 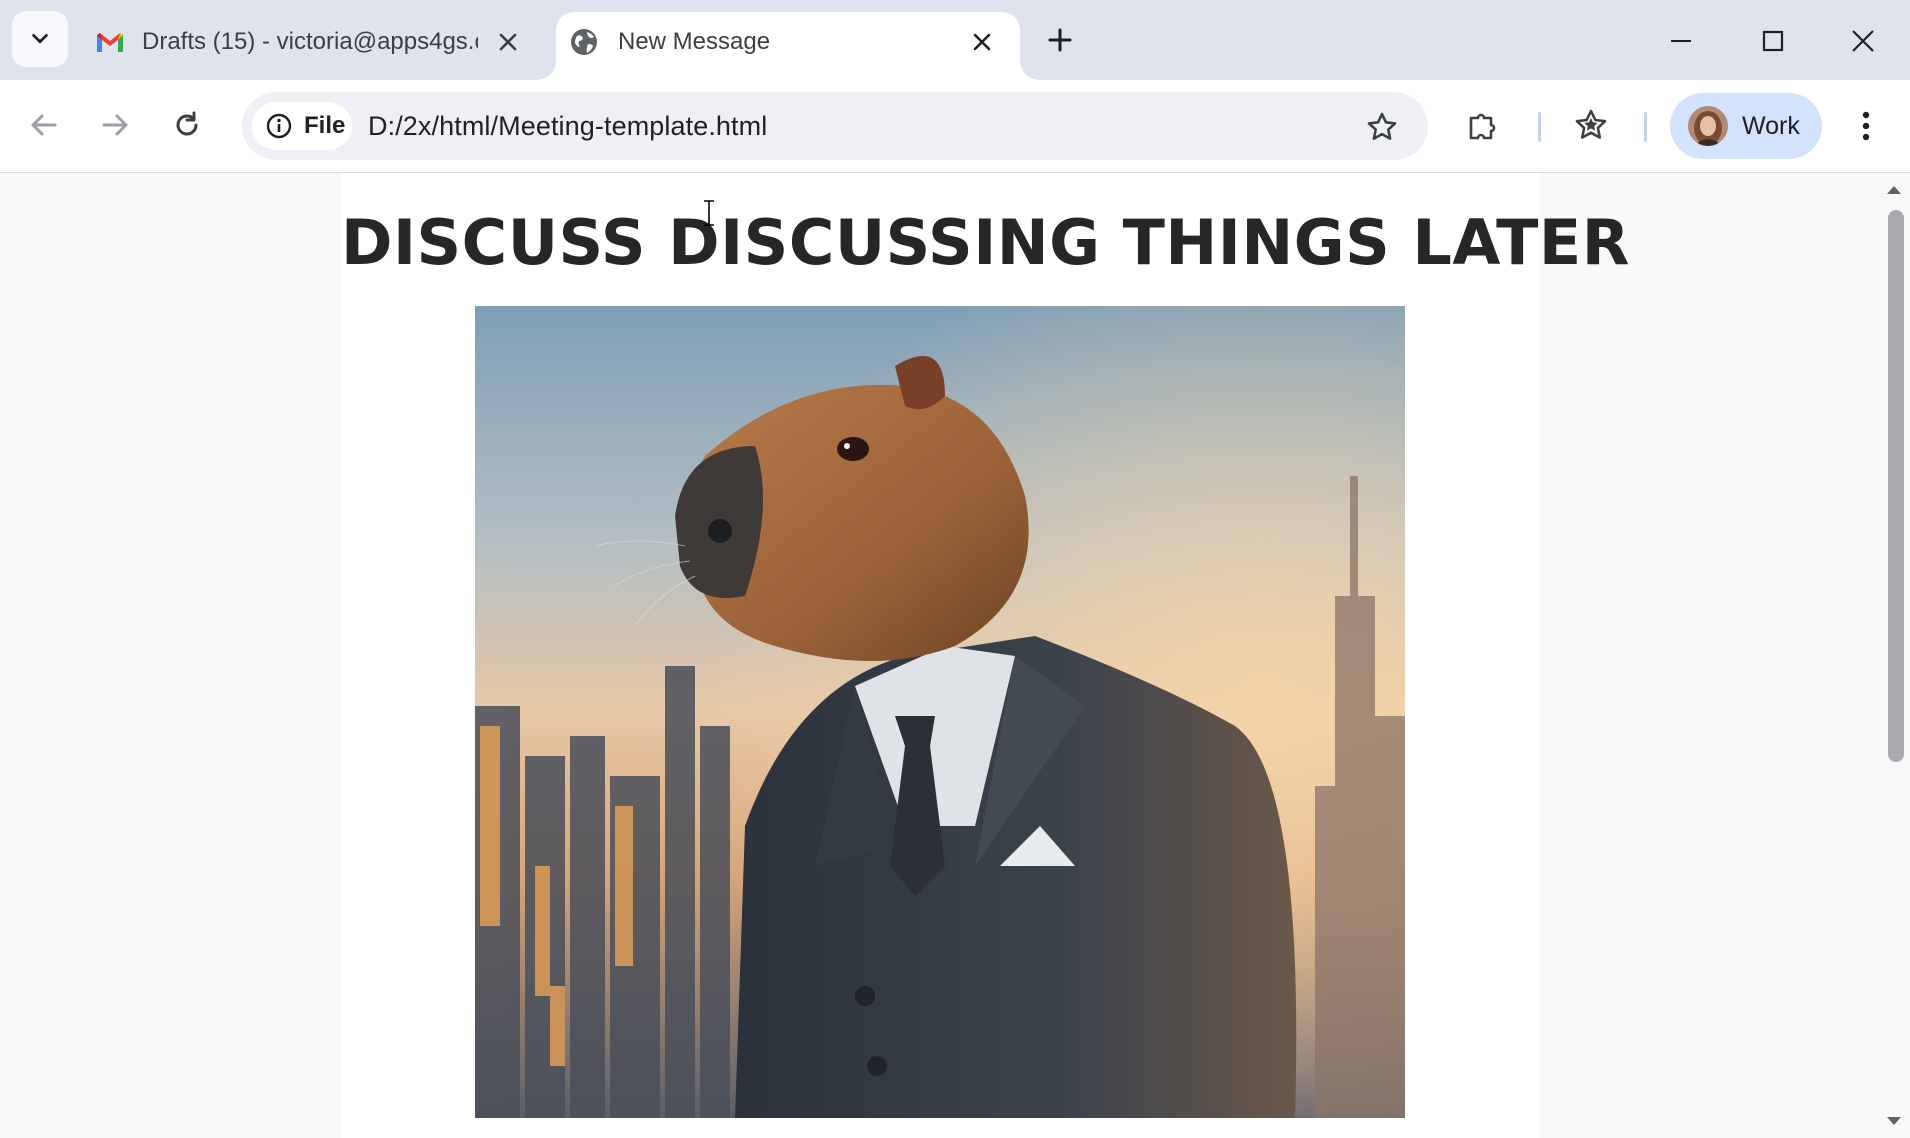 I want to click on menu-button, so click(x=1866, y=126).